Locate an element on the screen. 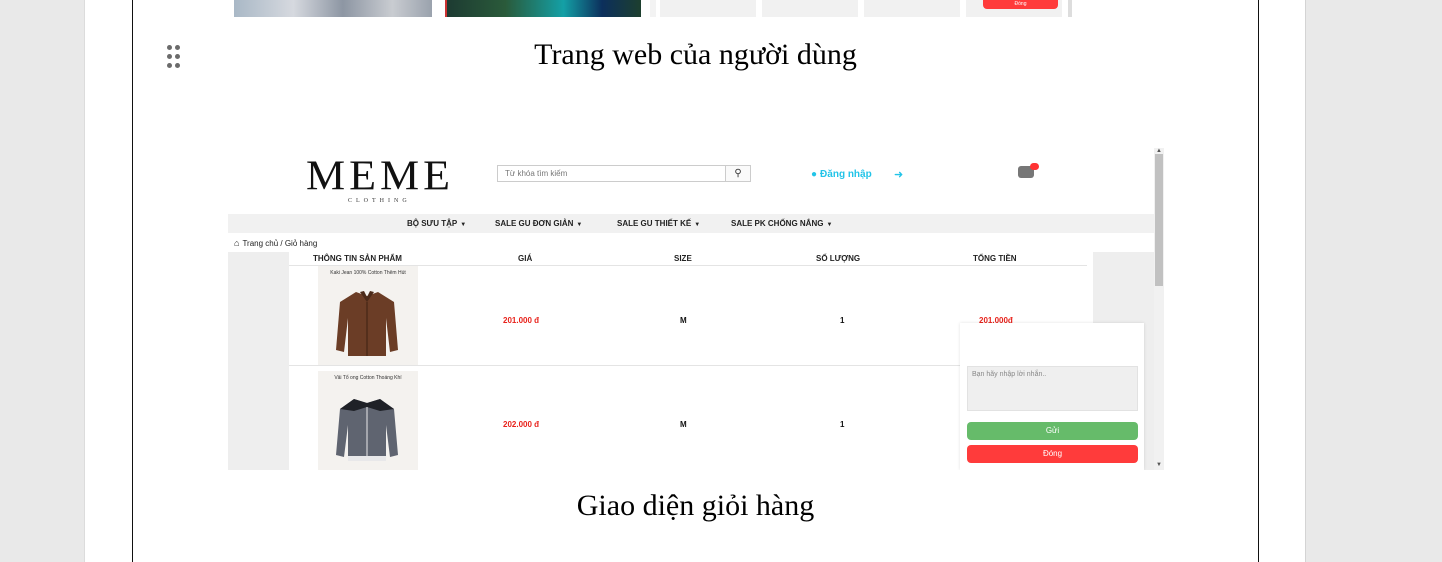  sign-out-icon: ➜ is located at coordinates (898, 174).